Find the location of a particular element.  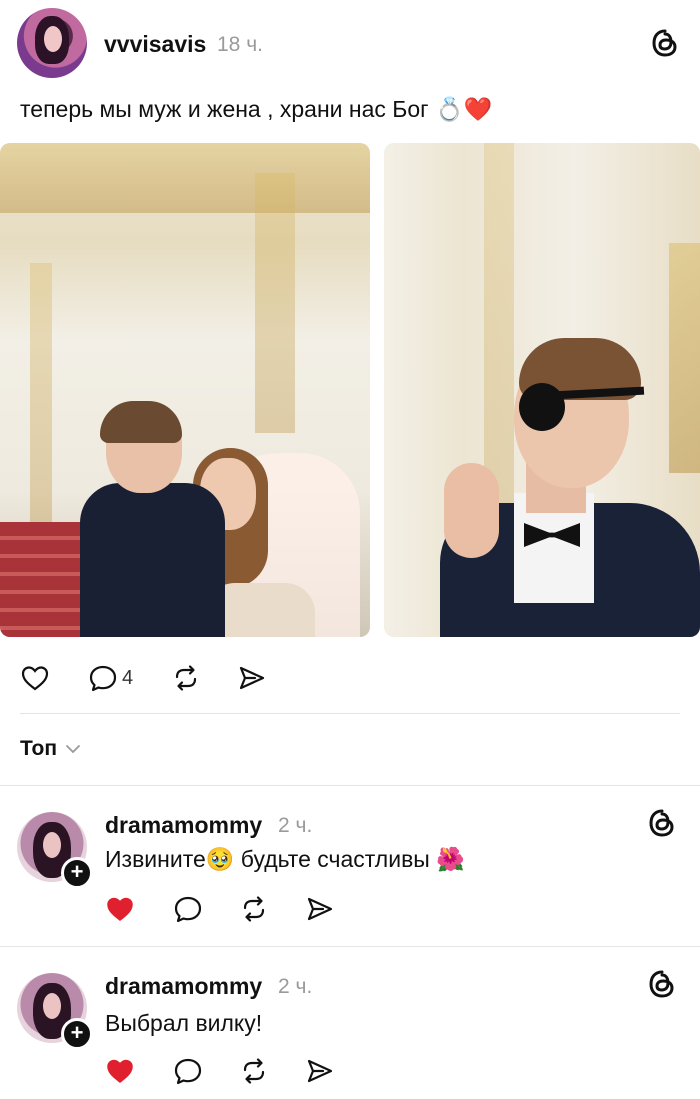

post-text: теперь мы муж и жена , храни нас Бог 💍❤️ is located at coordinates (256, 109).